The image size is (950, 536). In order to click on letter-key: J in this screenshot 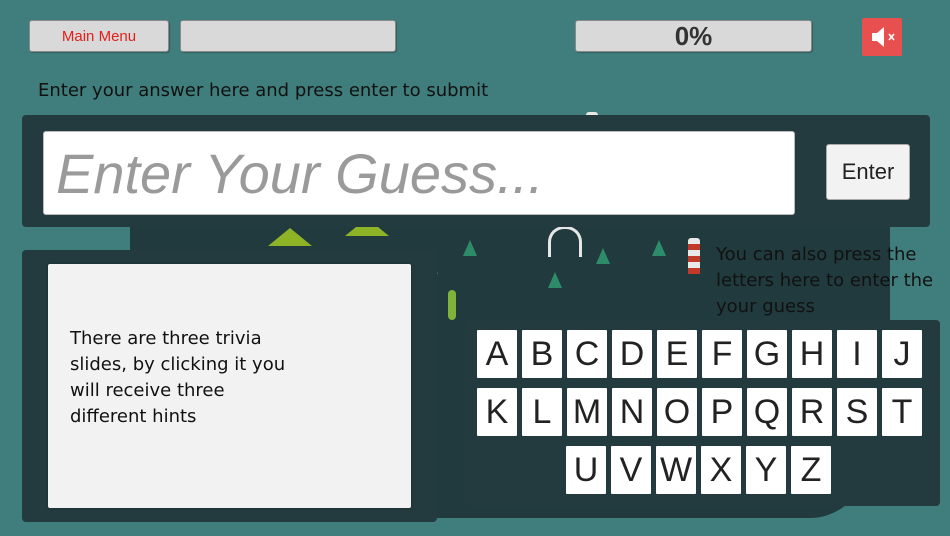, I will do `click(902, 354)`.